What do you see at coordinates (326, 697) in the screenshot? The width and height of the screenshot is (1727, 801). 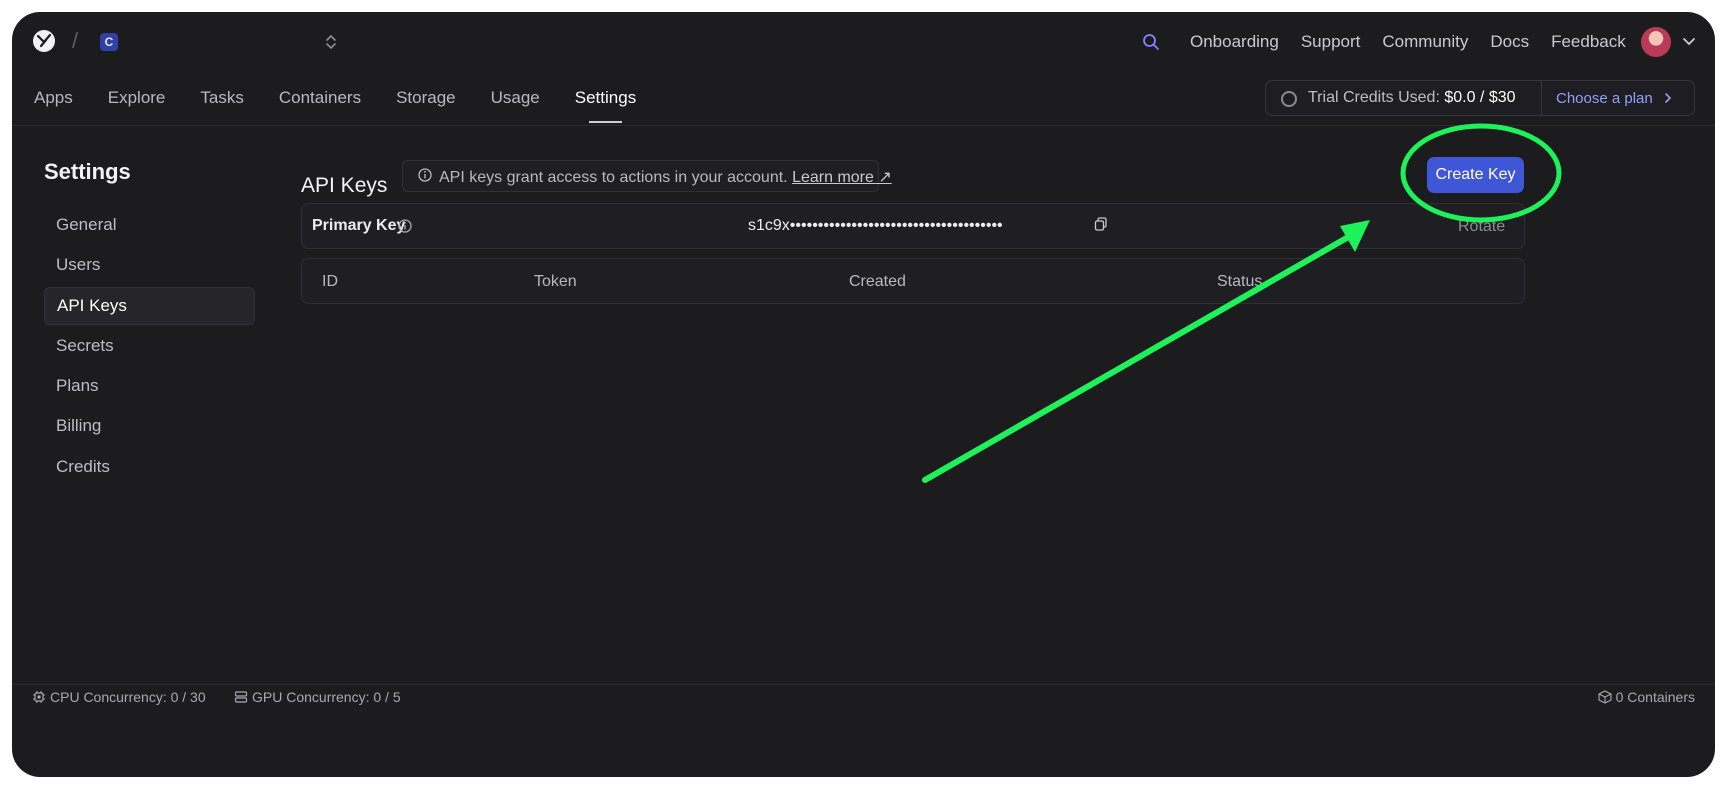 I see `gpu-concurrency-text: GPU Concurrency: 0 / 5` at bounding box center [326, 697].